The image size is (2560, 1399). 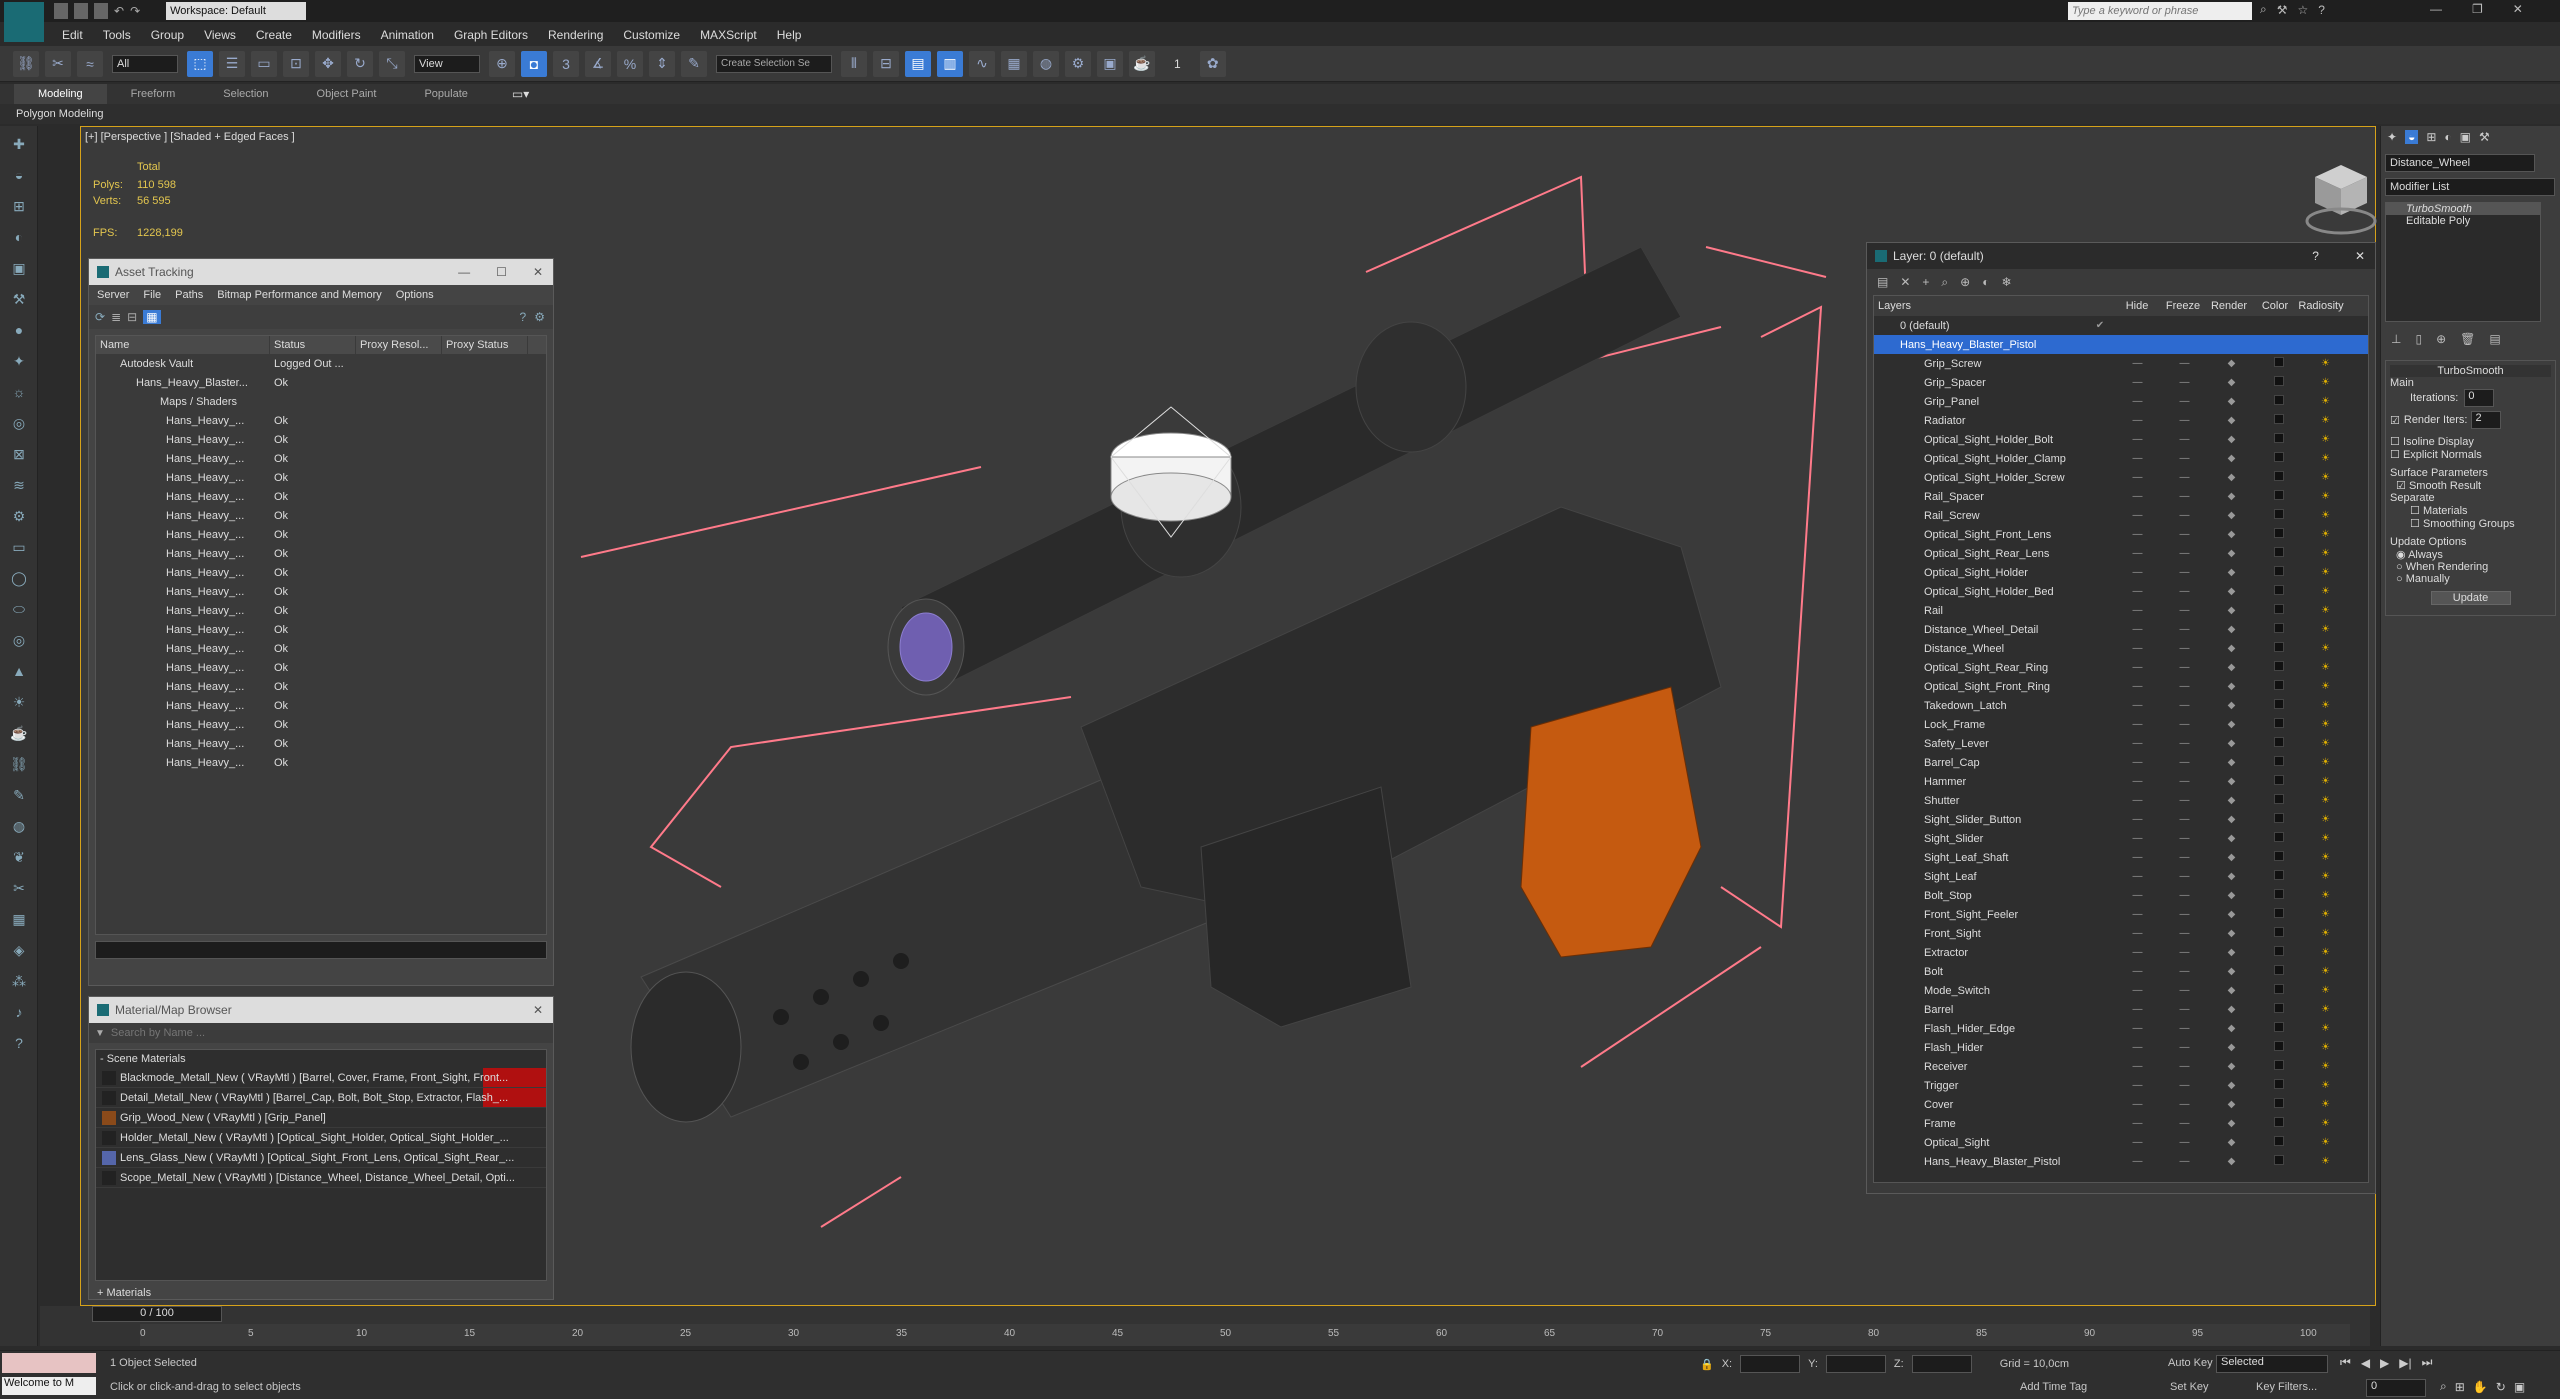 What do you see at coordinates (1941, 1364) in the screenshot?
I see `z-coordinate-field` at bounding box center [1941, 1364].